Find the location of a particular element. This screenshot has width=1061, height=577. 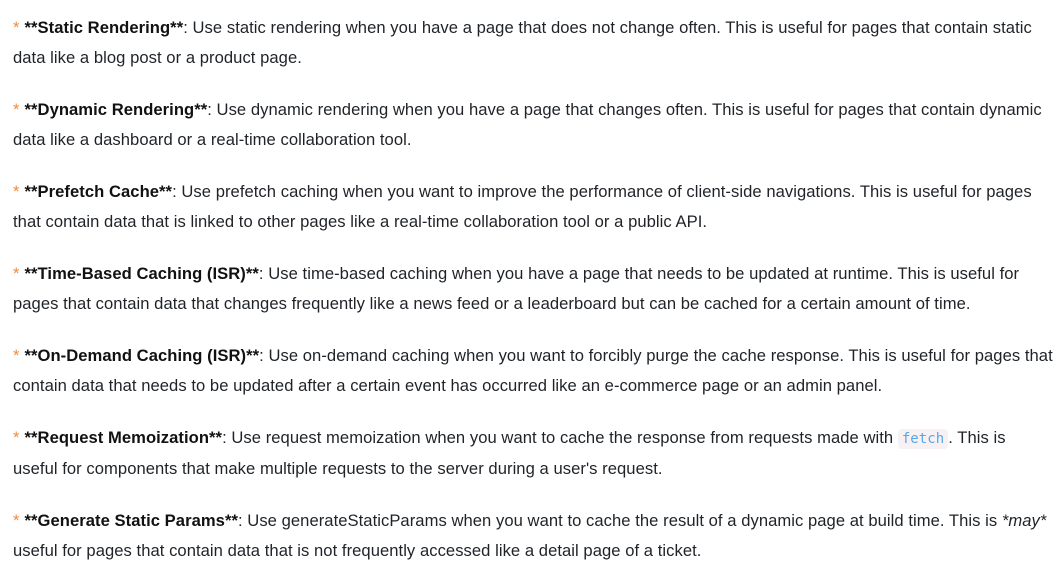

item-emphasis: *may* is located at coordinates (1024, 520).